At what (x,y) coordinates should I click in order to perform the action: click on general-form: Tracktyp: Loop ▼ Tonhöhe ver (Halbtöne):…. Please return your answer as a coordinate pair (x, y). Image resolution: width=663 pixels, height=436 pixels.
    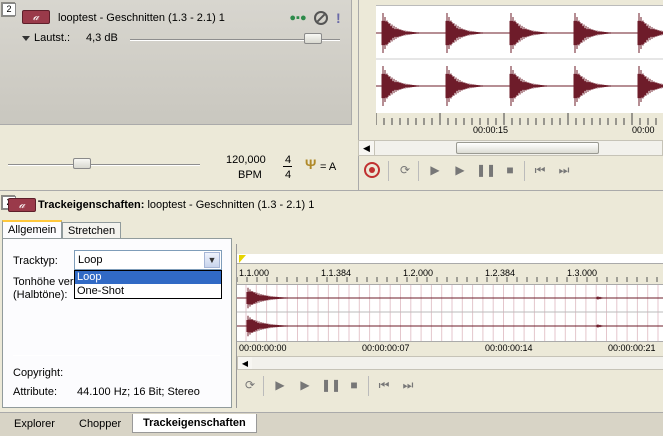
    Looking at the image, I should click on (117, 323).